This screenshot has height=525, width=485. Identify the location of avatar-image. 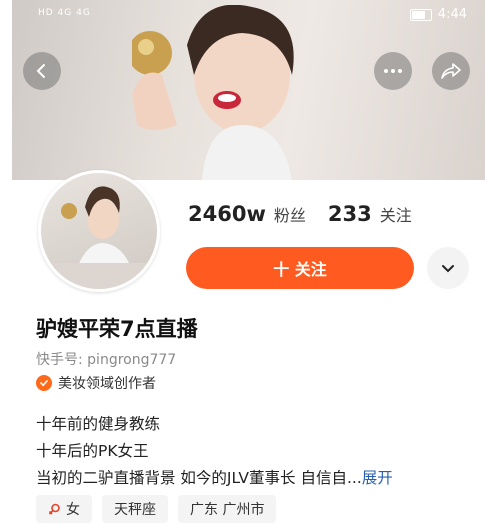
(99, 237).